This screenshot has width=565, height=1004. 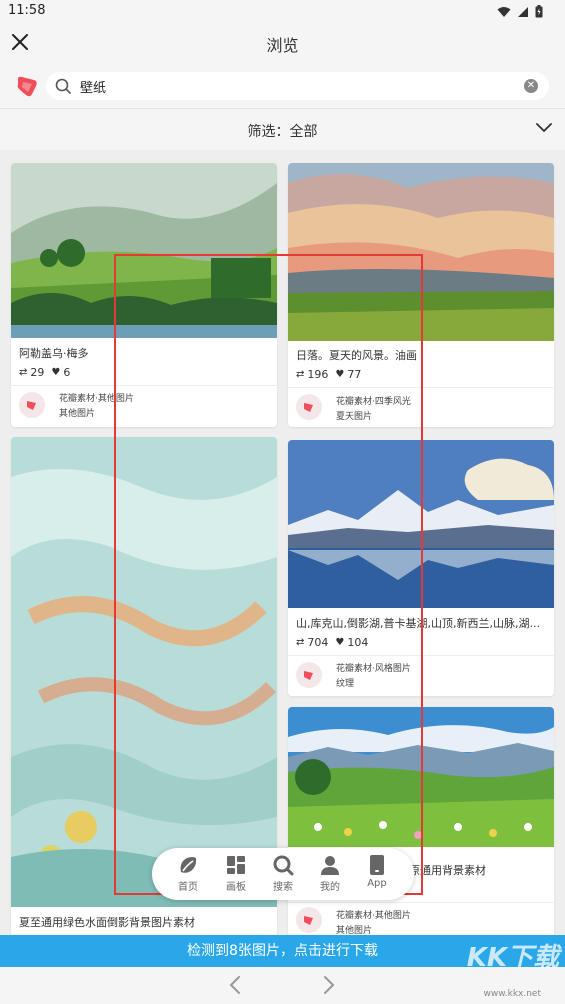 I want to click on tab-search: 搜索, so click(x=283, y=875).